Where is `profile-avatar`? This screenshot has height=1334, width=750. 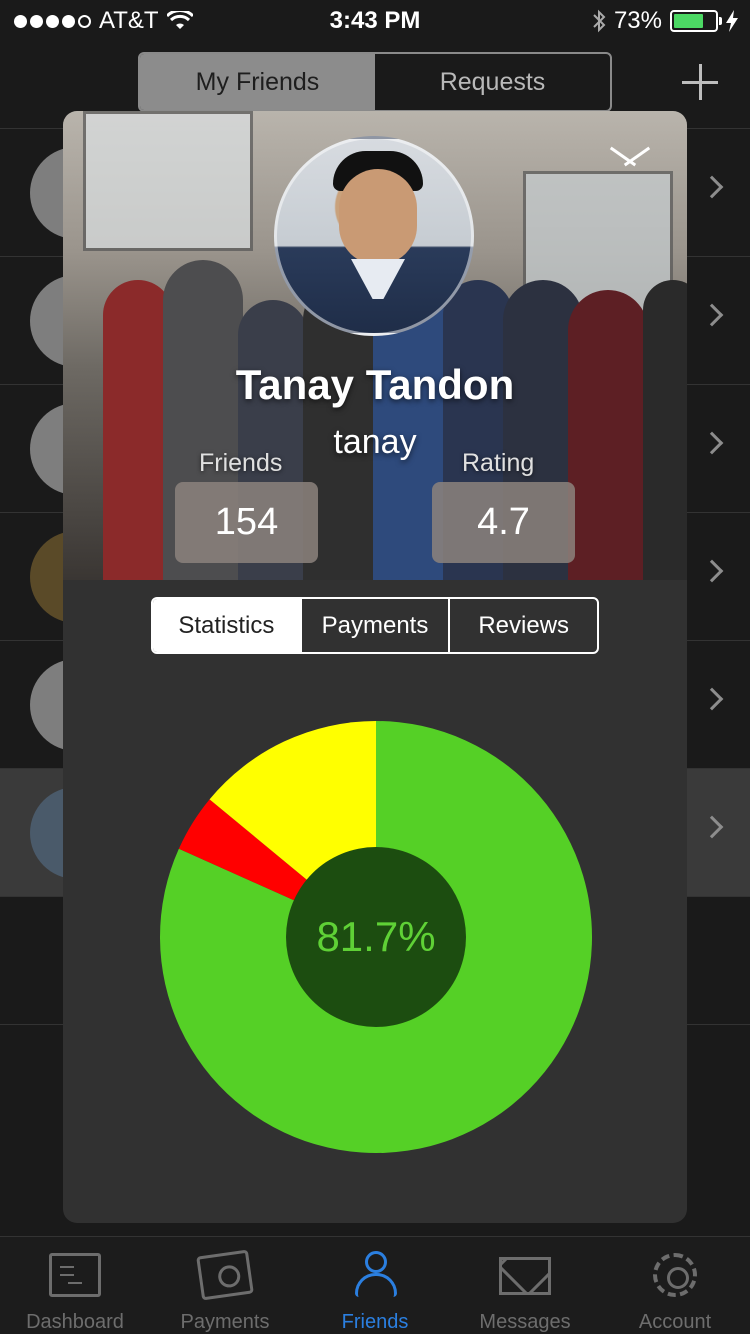 profile-avatar is located at coordinates (374, 236).